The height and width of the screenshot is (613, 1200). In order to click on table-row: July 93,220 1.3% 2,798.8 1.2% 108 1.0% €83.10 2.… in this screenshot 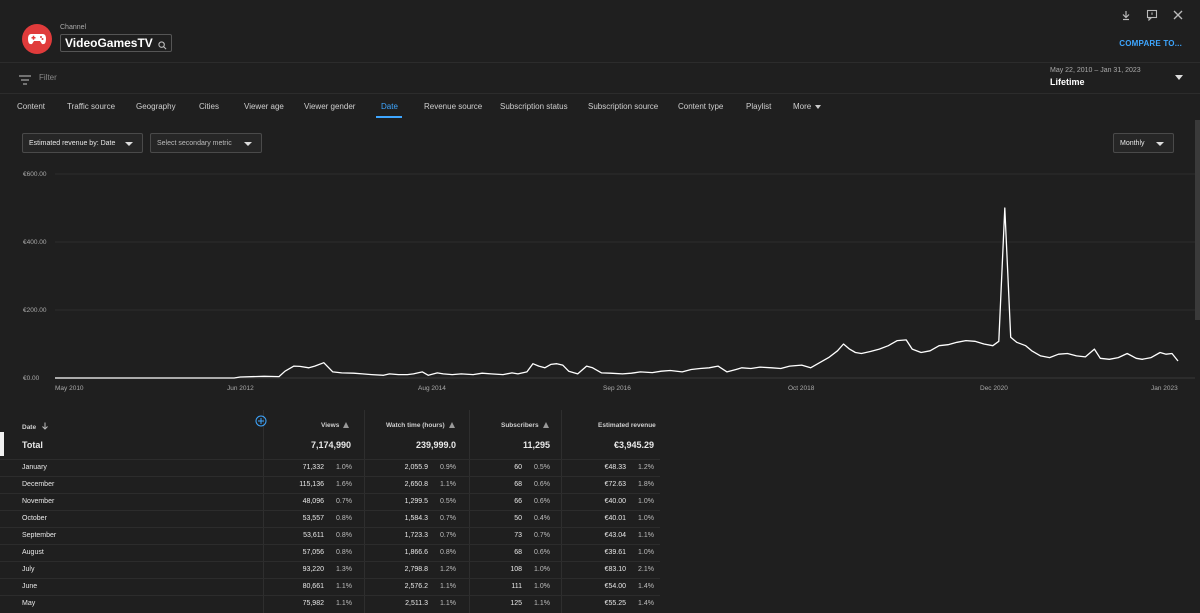, I will do `click(330, 570)`.